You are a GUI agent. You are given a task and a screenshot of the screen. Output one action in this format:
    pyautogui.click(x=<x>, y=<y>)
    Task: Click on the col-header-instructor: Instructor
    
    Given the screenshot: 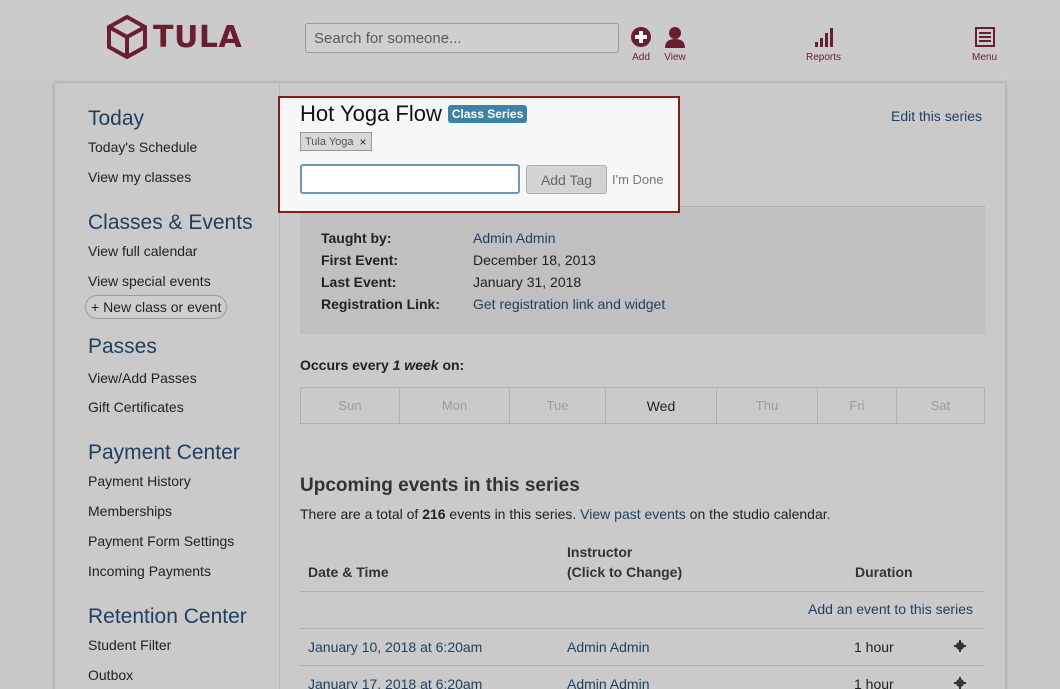 What is the action you would take?
    pyautogui.click(x=600, y=552)
    